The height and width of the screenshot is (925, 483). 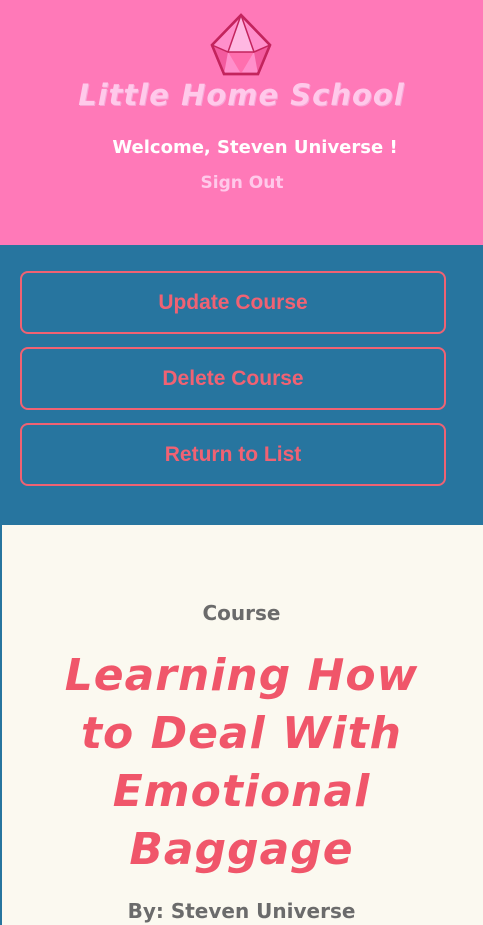 What do you see at coordinates (242, 183) in the screenshot?
I see `sign-out-link: Sign Out` at bounding box center [242, 183].